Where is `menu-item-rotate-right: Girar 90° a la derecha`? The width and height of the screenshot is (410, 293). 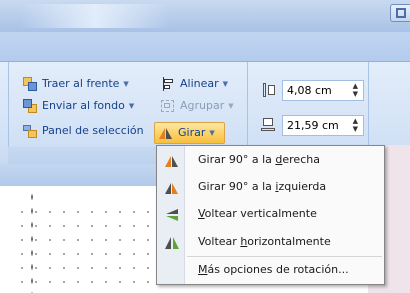
menu-item-rotate-right: Girar 90° a la derecha is located at coordinates (271, 161).